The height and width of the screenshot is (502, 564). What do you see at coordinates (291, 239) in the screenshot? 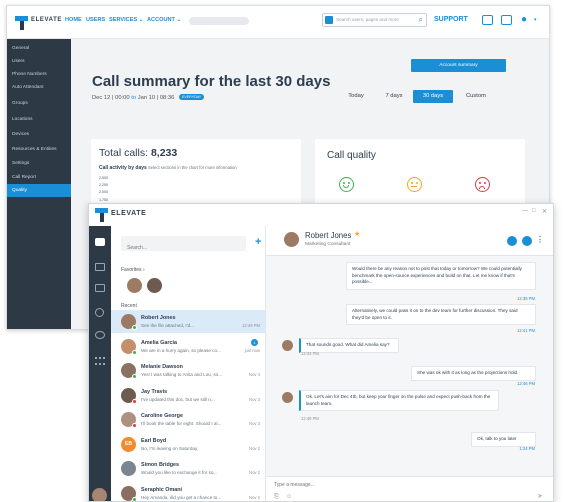
I see `contact-avatar` at bounding box center [291, 239].